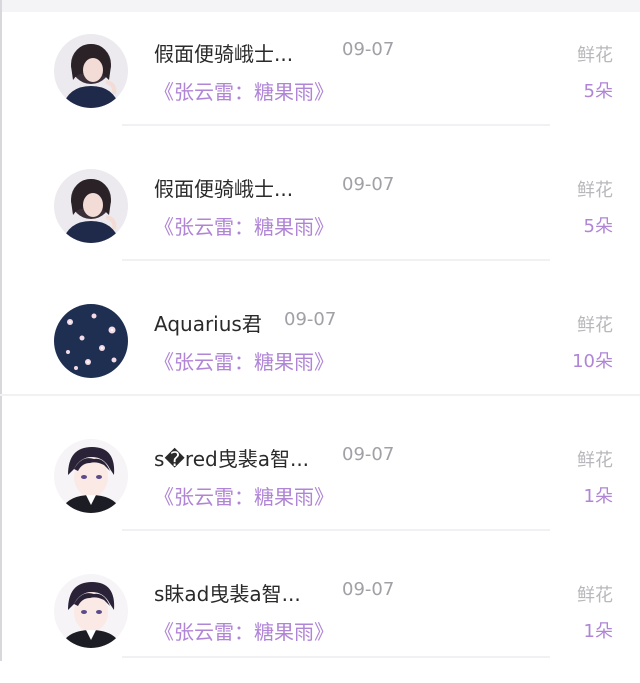  What do you see at coordinates (91, 341) in the screenshot?
I see `sakura-navy-avatar-icon` at bounding box center [91, 341].